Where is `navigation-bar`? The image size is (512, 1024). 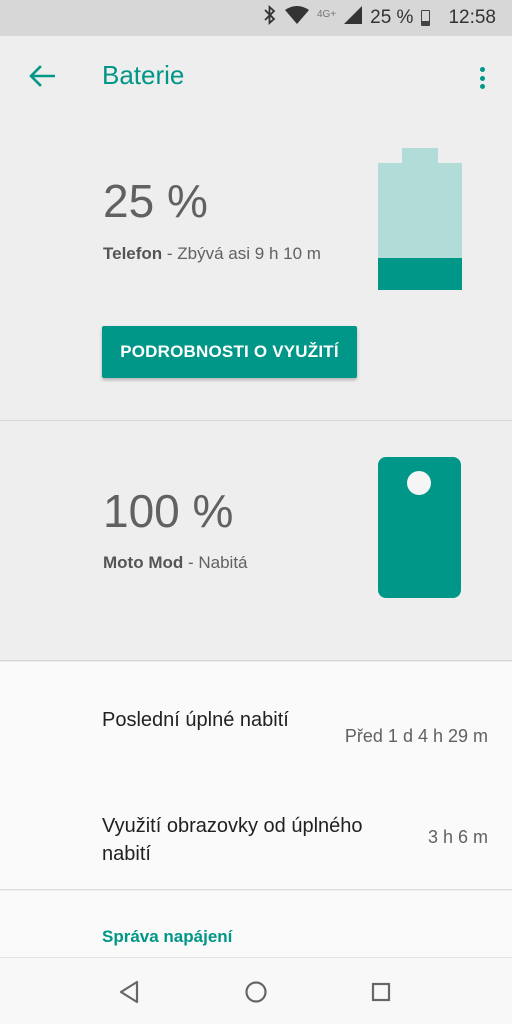 navigation-bar is located at coordinates (256, 990).